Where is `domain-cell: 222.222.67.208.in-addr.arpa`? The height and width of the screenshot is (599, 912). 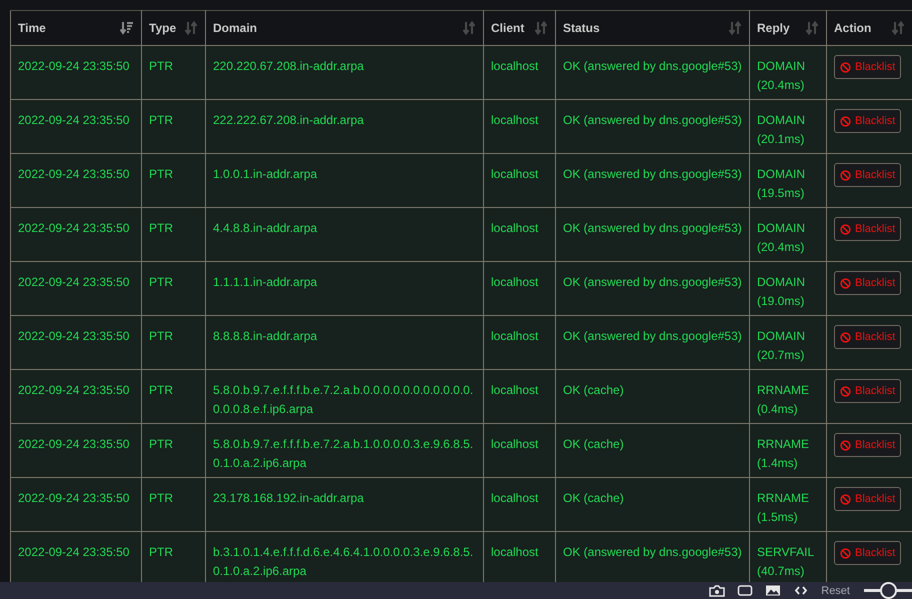 domain-cell: 222.222.67.208.in-addr.arpa is located at coordinates (288, 120).